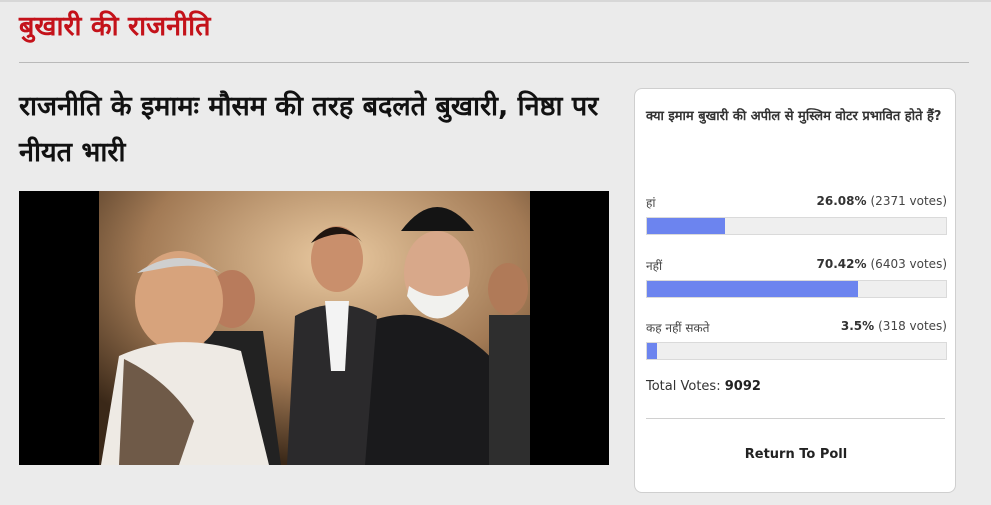 The width and height of the screenshot is (991, 505). What do you see at coordinates (796, 338) in the screenshot?
I see `poll-option: कह नहीं सकते 3.5% (318 votes)` at bounding box center [796, 338].